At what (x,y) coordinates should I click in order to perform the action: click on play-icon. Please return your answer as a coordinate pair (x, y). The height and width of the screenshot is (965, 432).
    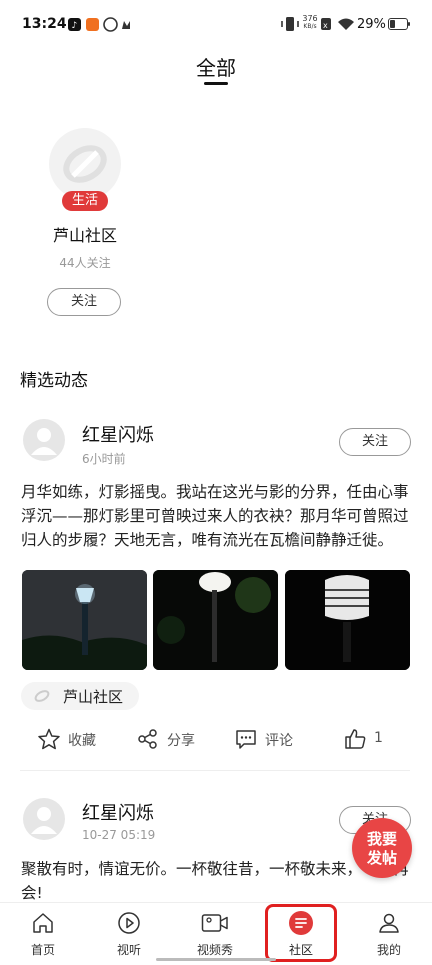
    Looking at the image, I should click on (129, 923).